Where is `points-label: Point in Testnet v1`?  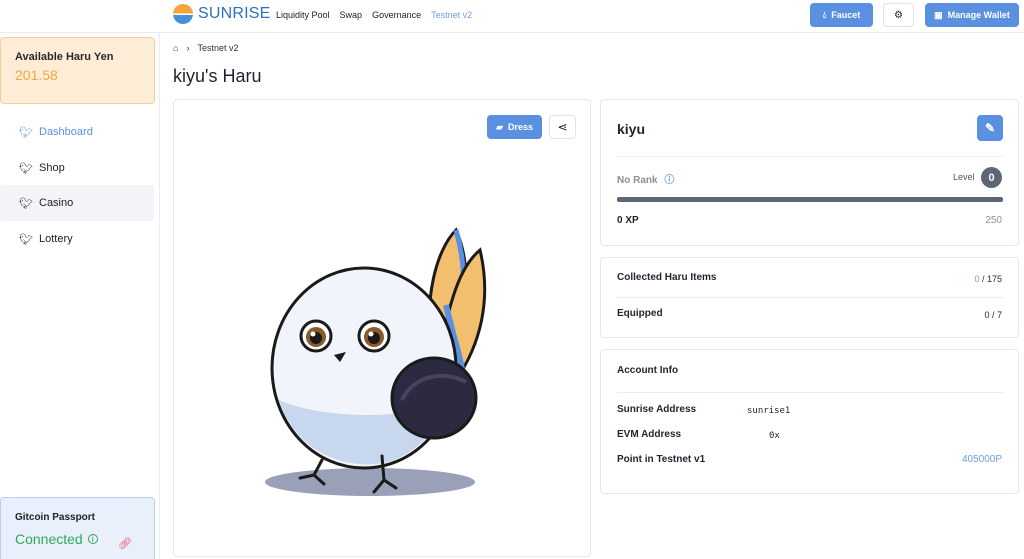 points-label: Point in Testnet v1 is located at coordinates (661, 459).